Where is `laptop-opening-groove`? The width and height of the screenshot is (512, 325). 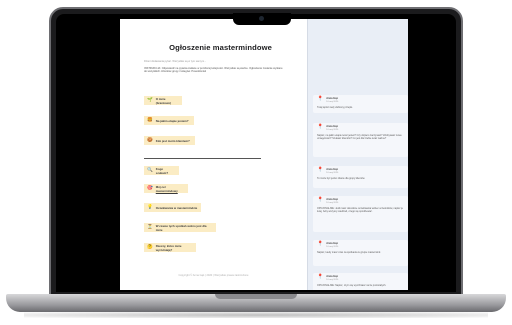
laptop-opening-groove is located at coordinates (256, 296).